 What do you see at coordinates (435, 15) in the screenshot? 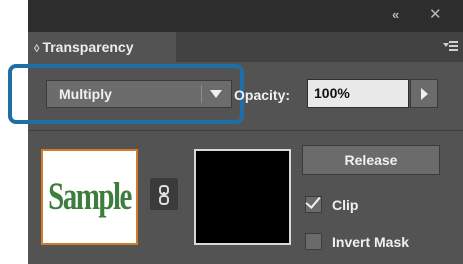
I see `close-icon: ✕` at bounding box center [435, 15].